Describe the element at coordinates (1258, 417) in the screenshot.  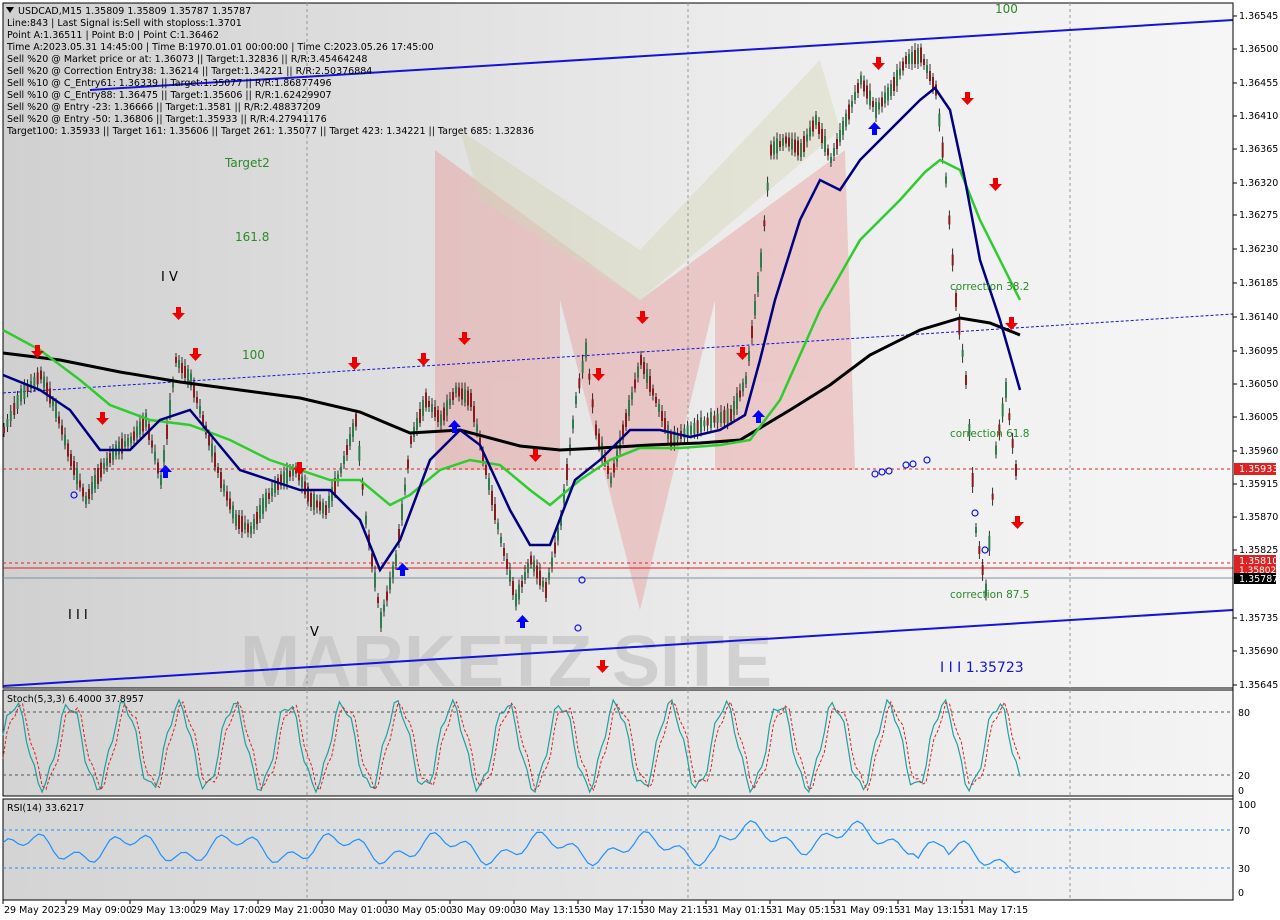
I see `price-tick-label: 1.36005` at that location.